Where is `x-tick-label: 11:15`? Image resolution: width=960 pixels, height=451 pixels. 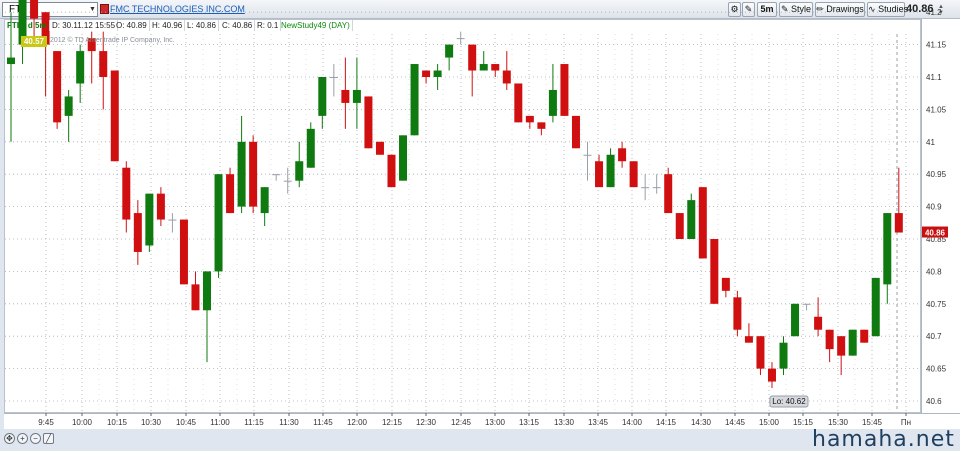
x-tick-label: 11:15 is located at coordinates (254, 422).